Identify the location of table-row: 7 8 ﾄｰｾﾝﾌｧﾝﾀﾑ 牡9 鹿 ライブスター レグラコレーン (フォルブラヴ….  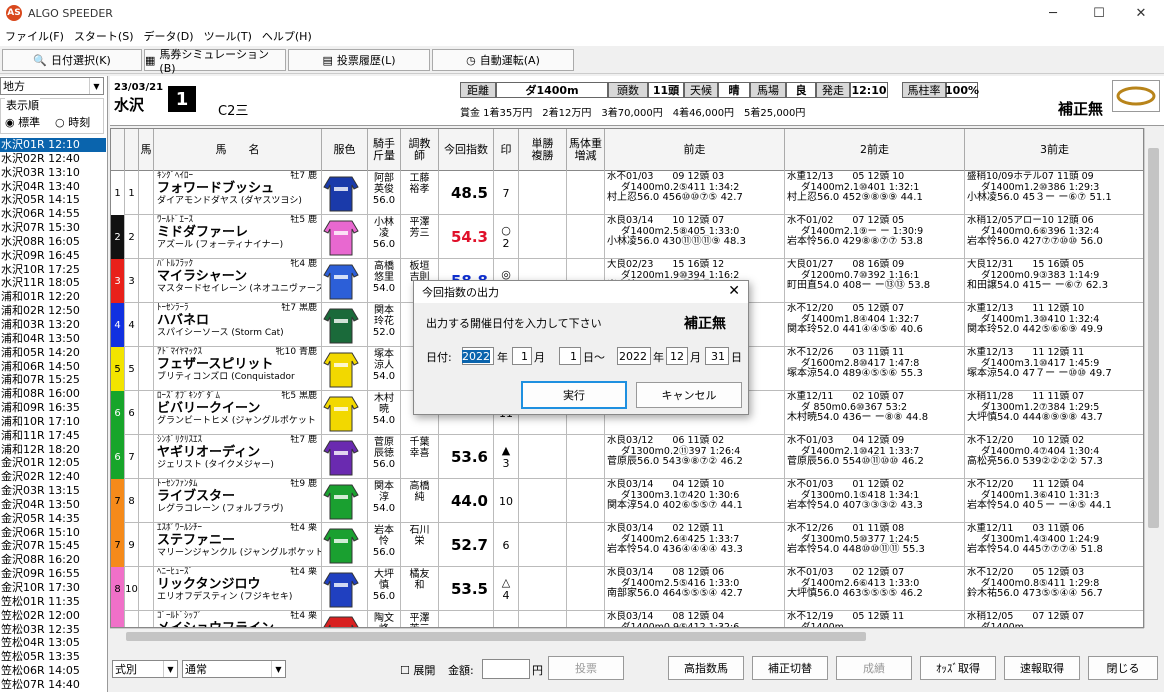
(627, 501).